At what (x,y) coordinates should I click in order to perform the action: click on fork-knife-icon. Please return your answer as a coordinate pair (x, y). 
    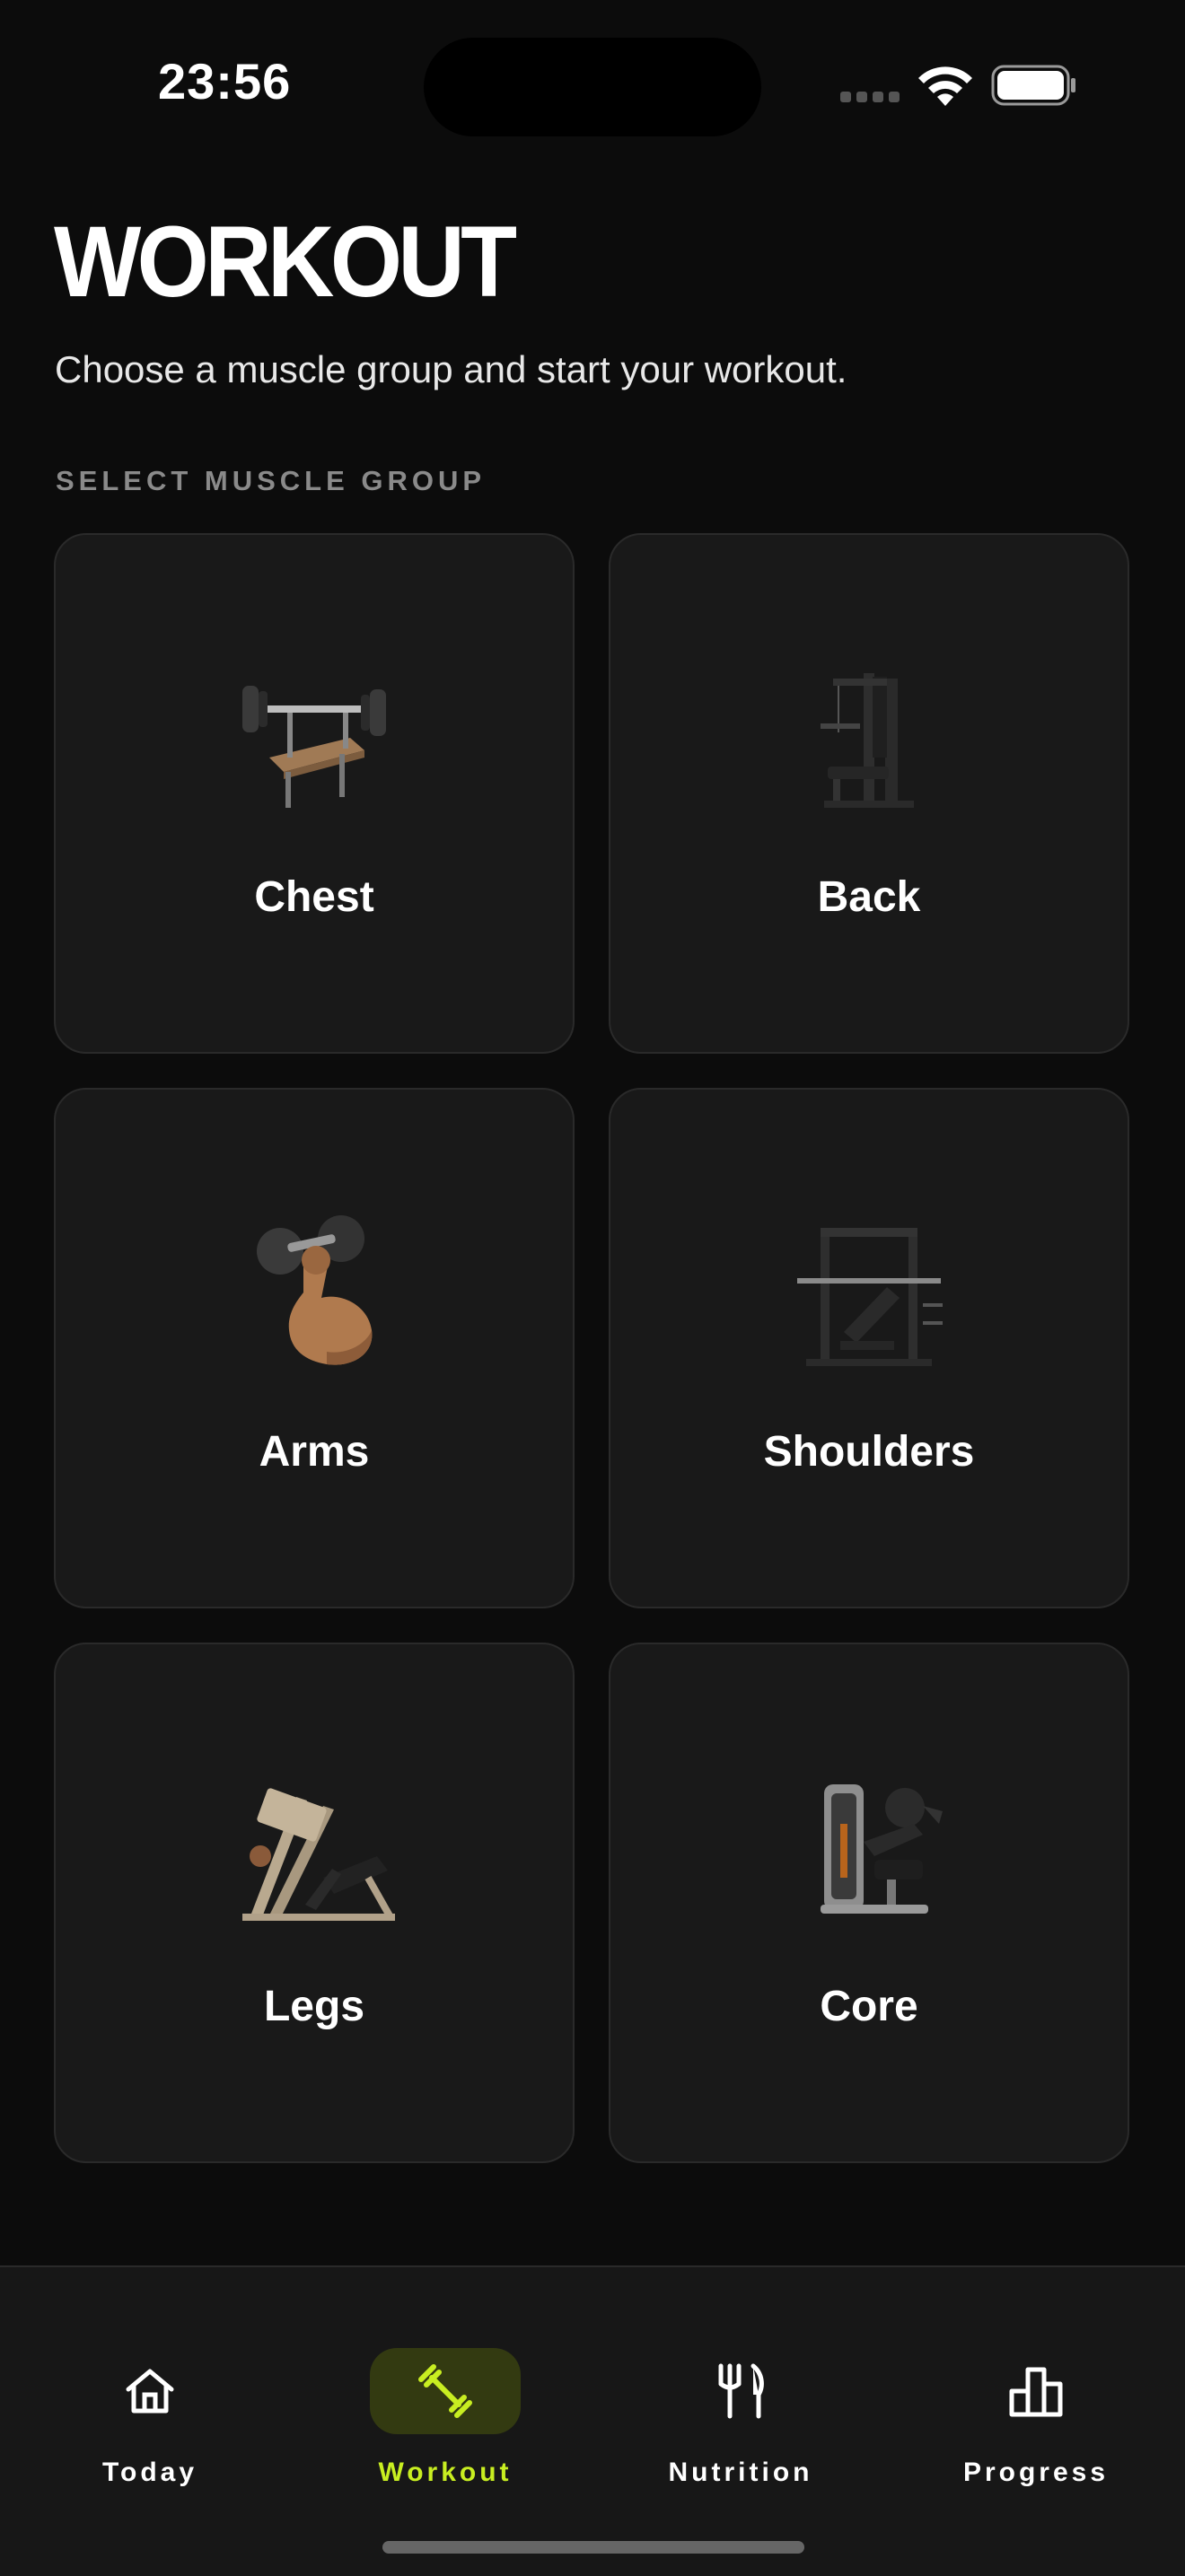
    Looking at the image, I should click on (741, 2391).